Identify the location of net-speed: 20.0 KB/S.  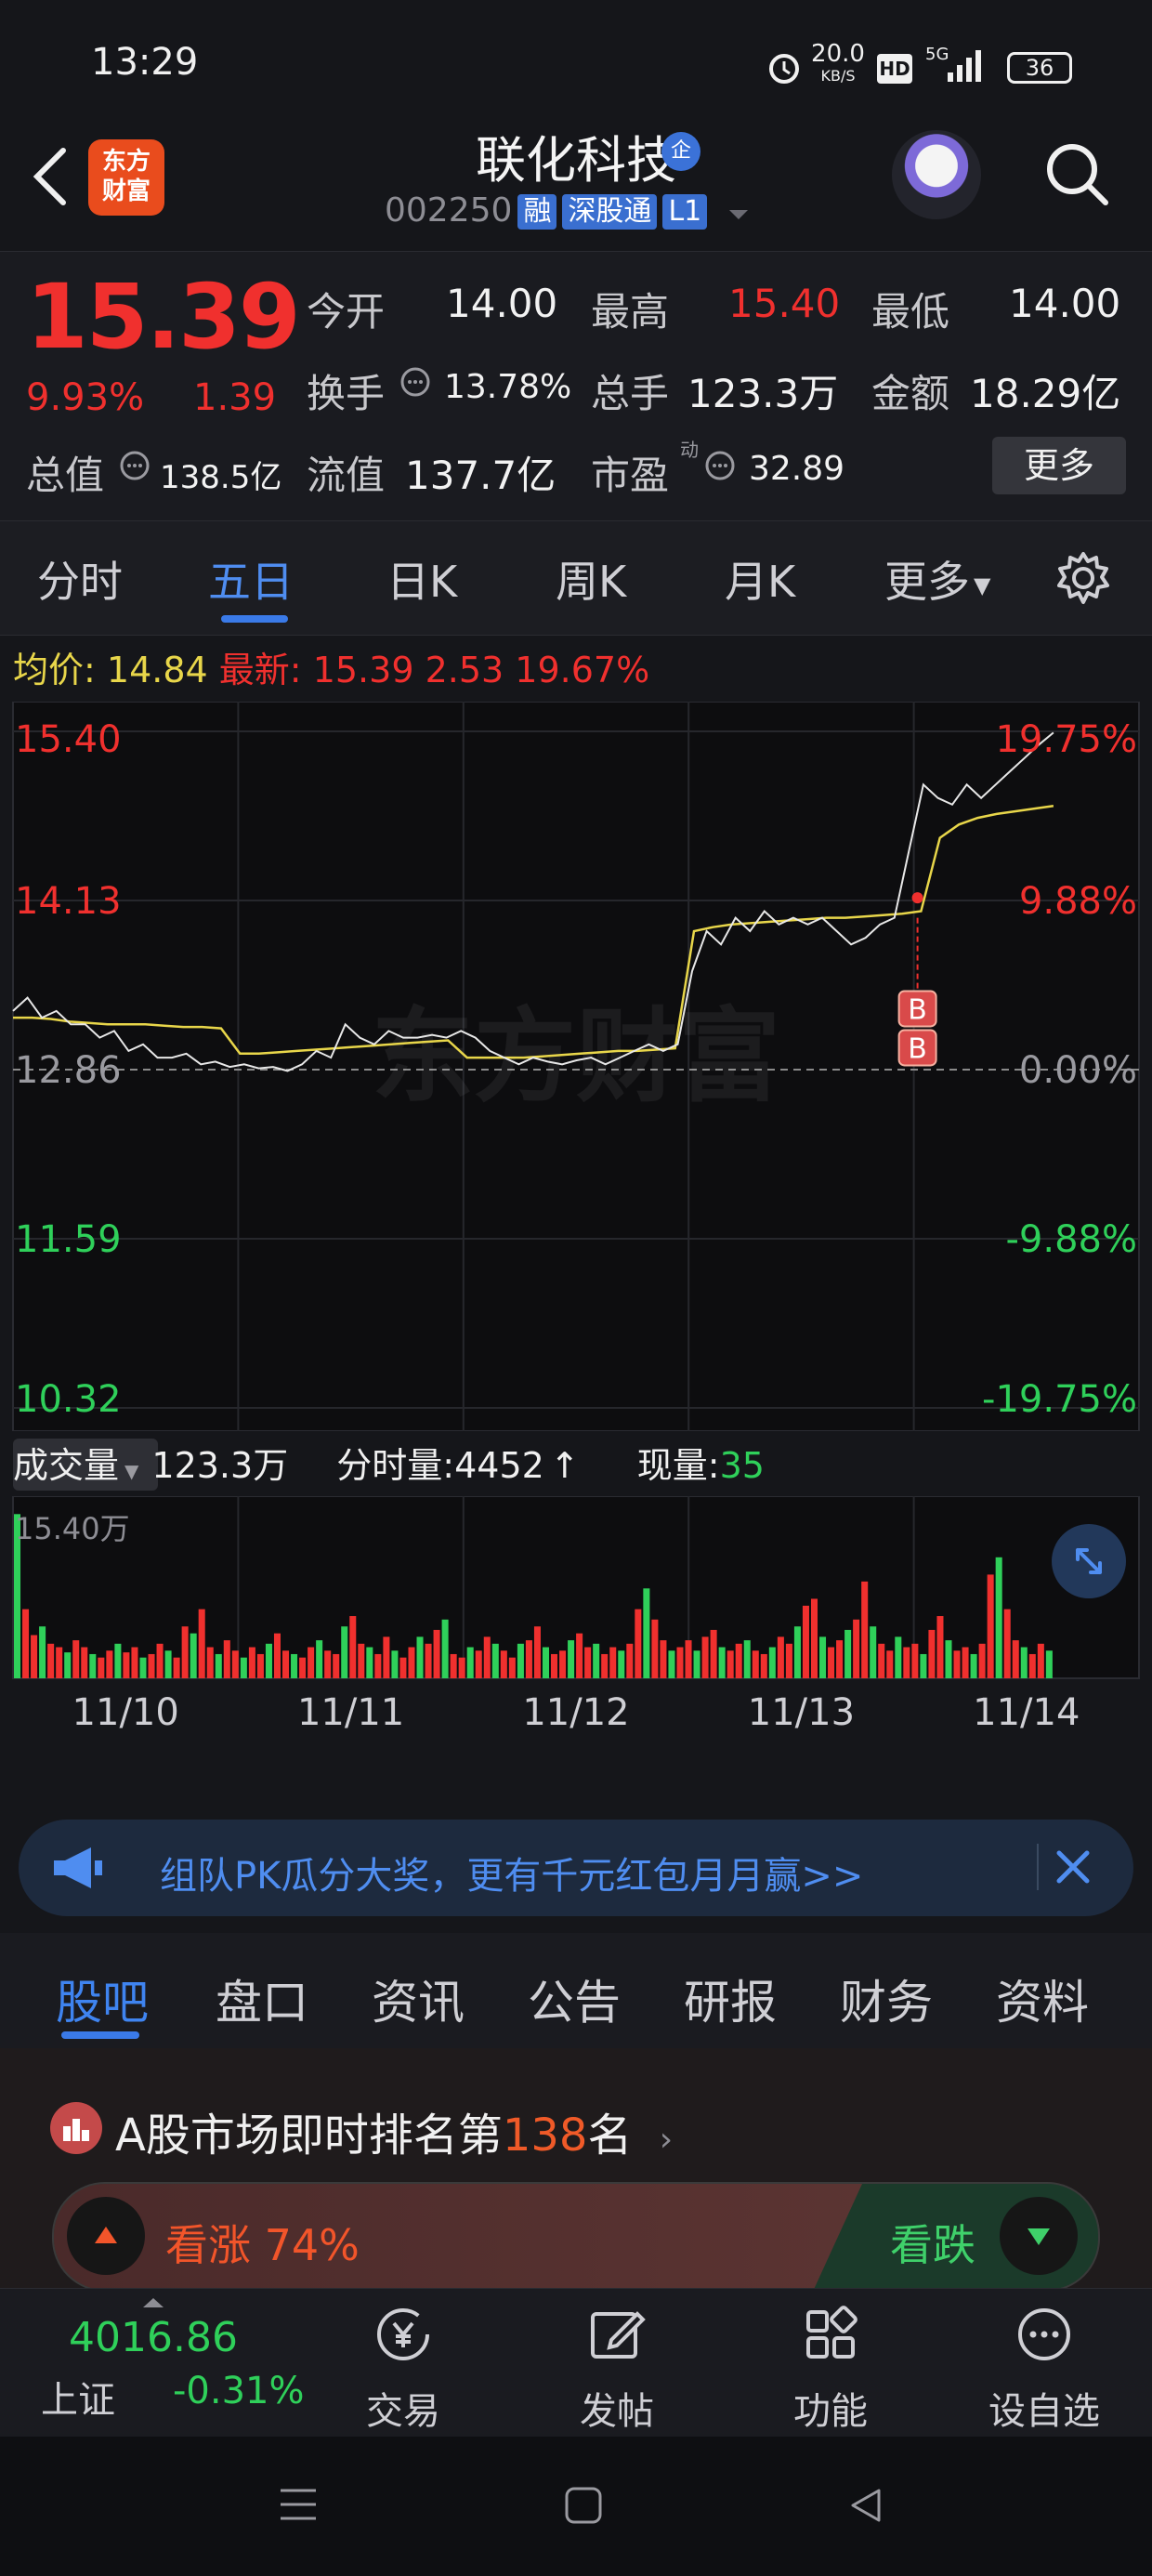
(838, 63).